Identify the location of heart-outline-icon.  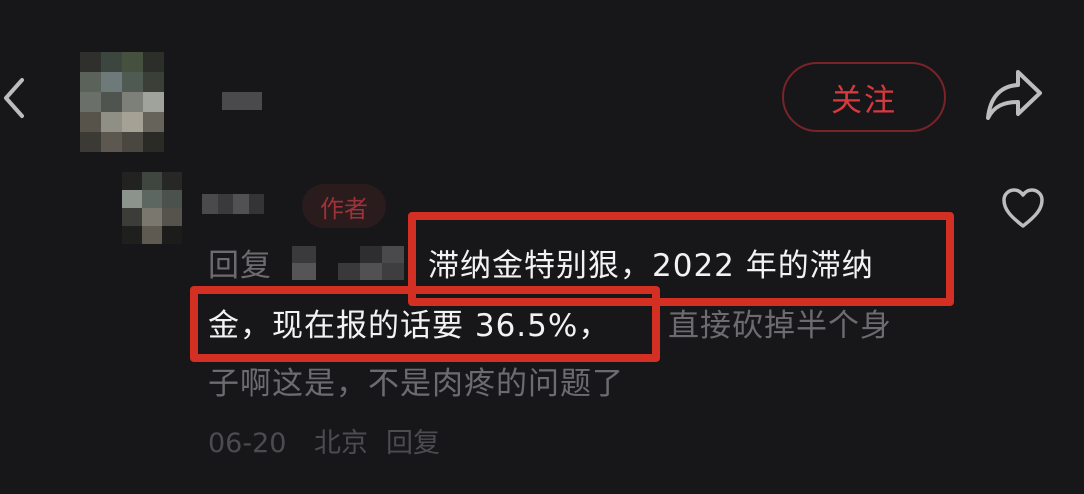
(1023, 208).